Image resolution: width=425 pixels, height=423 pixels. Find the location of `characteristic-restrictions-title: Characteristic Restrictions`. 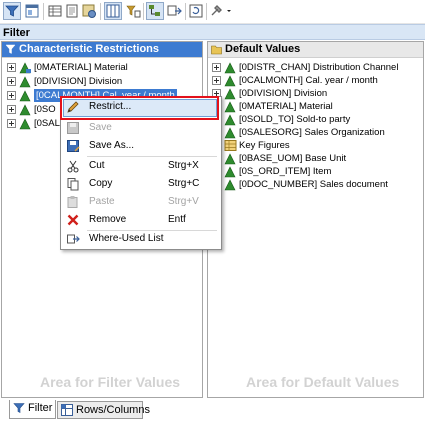

characteristic-restrictions-title: Characteristic Restrictions is located at coordinates (89, 49).